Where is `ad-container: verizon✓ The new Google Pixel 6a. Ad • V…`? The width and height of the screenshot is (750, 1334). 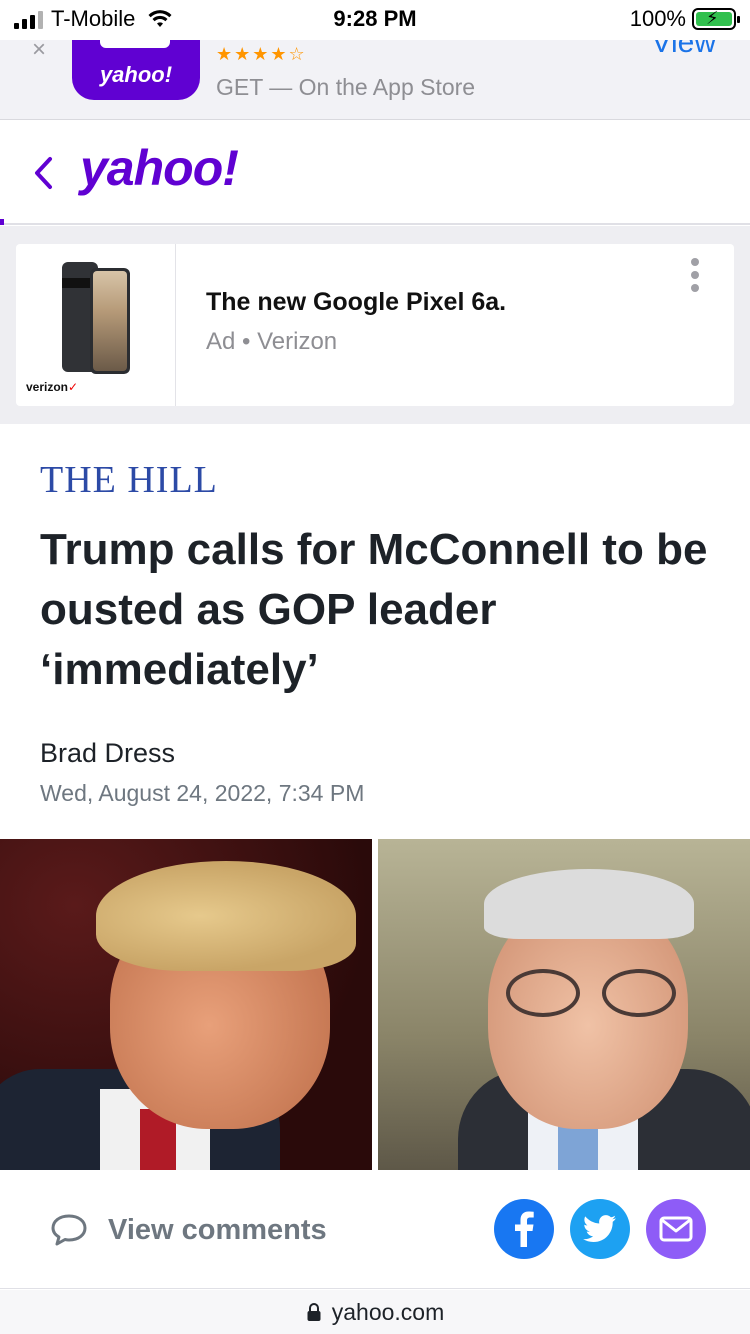 ad-container: verizon✓ The new Google Pixel 6a. Ad • V… is located at coordinates (375, 325).